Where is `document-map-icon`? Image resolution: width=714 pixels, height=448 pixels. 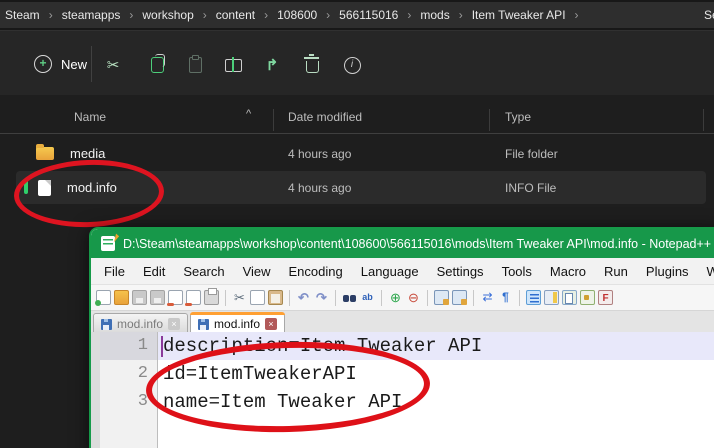
document-map-icon is located at coordinates (551, 297).